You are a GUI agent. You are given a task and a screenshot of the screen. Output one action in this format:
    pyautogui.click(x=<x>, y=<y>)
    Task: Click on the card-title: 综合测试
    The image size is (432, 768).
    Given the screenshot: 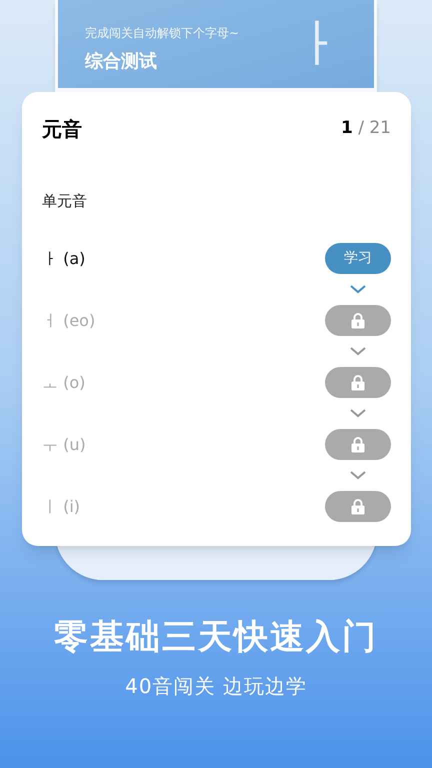 What is the action you would take?
    pyautogui.click(x=121, y=62)
    